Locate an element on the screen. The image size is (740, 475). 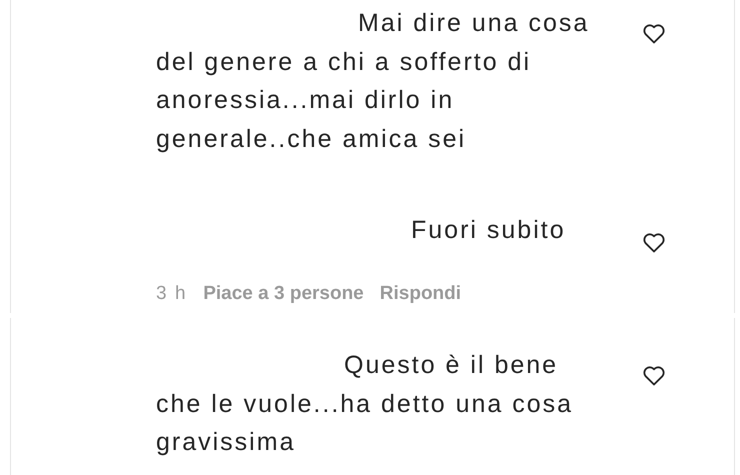
comment-time: 3 h is located at coordinates (172, 294).